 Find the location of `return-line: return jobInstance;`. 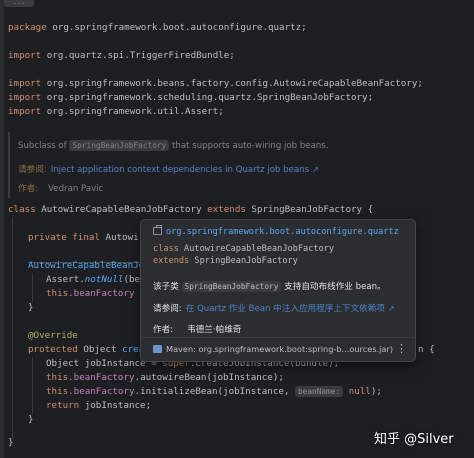

return-line: return jobInstance; is located at coordinates (99, 405).